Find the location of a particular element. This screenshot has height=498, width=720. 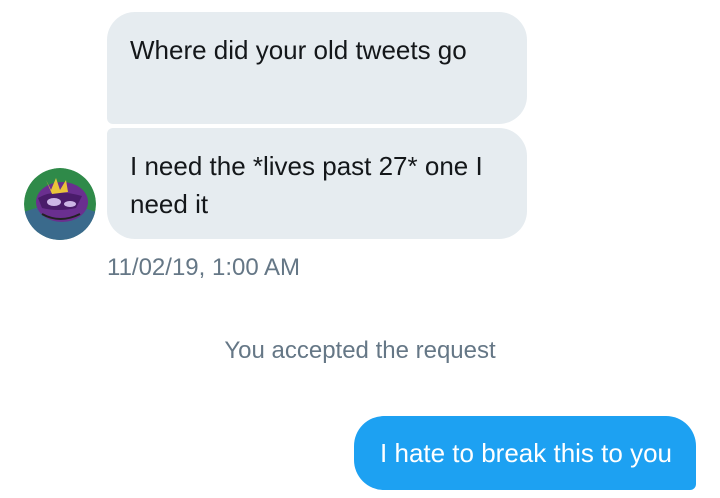

outgoing-message-bubble: I hate to break this to you is located at coordinates (525, 453).